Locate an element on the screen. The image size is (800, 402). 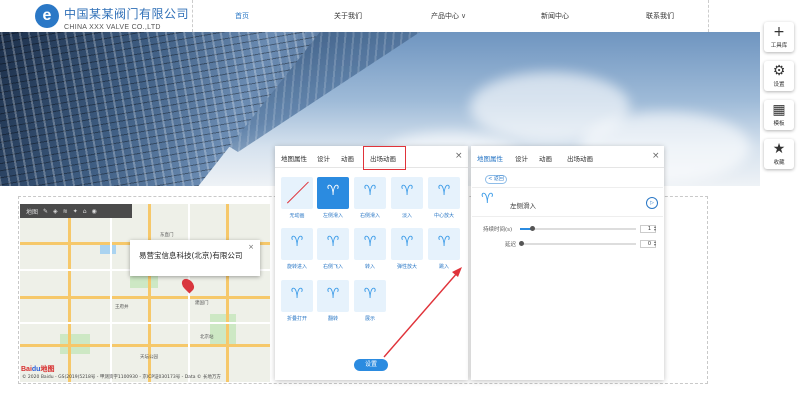
arrow-head is located at coordinates (457, 272).